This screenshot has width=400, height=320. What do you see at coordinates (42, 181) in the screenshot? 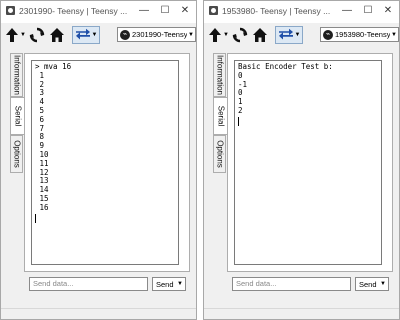
I see `serial-output-line: 13` at bounding box center [42, 181].